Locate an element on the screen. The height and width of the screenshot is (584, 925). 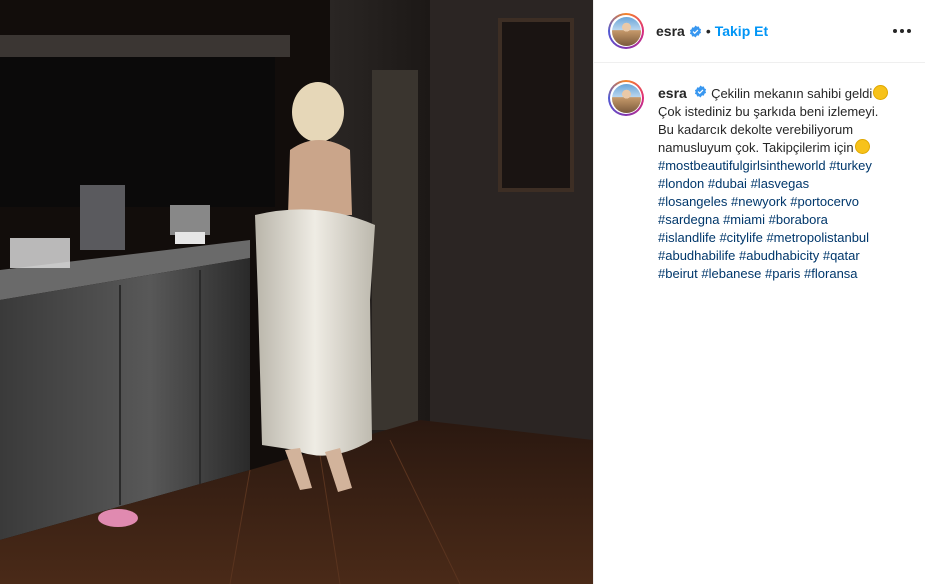
hashtag-link: #abudhabicity is located at coordinates (779, 255).